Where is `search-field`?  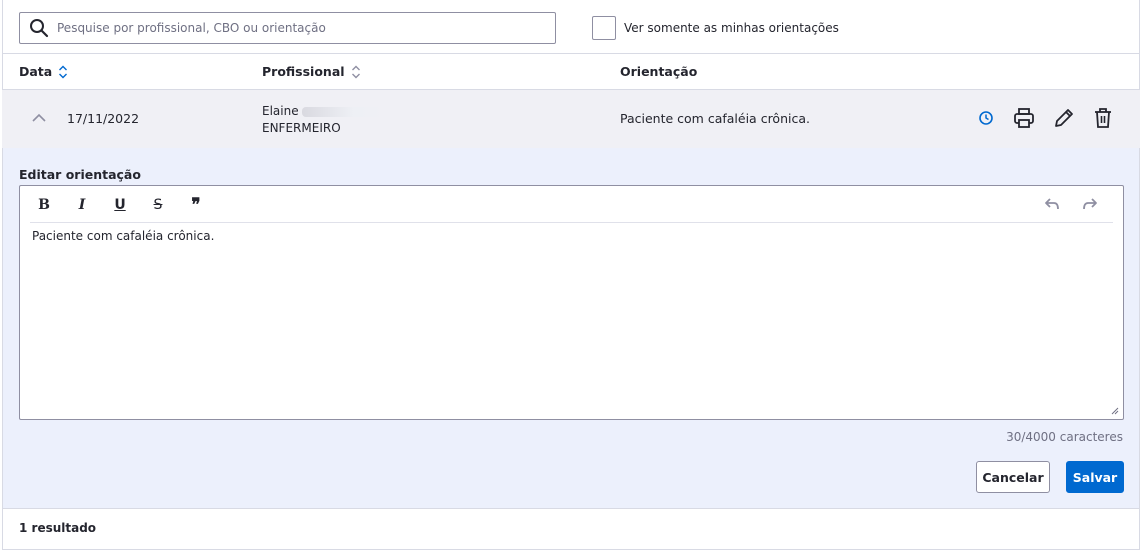
search-field is located at coordinates (287, 28).